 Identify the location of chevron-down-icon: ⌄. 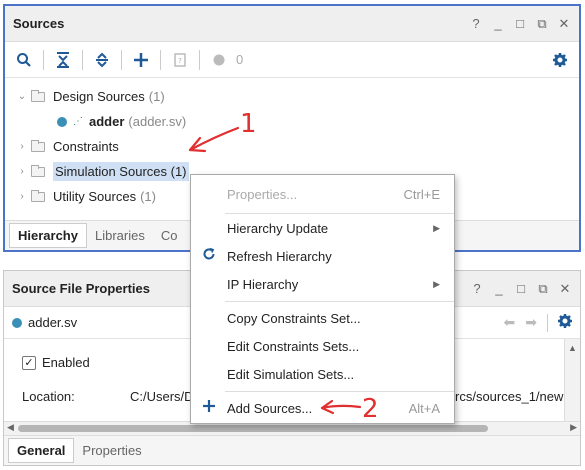
(22, 96).